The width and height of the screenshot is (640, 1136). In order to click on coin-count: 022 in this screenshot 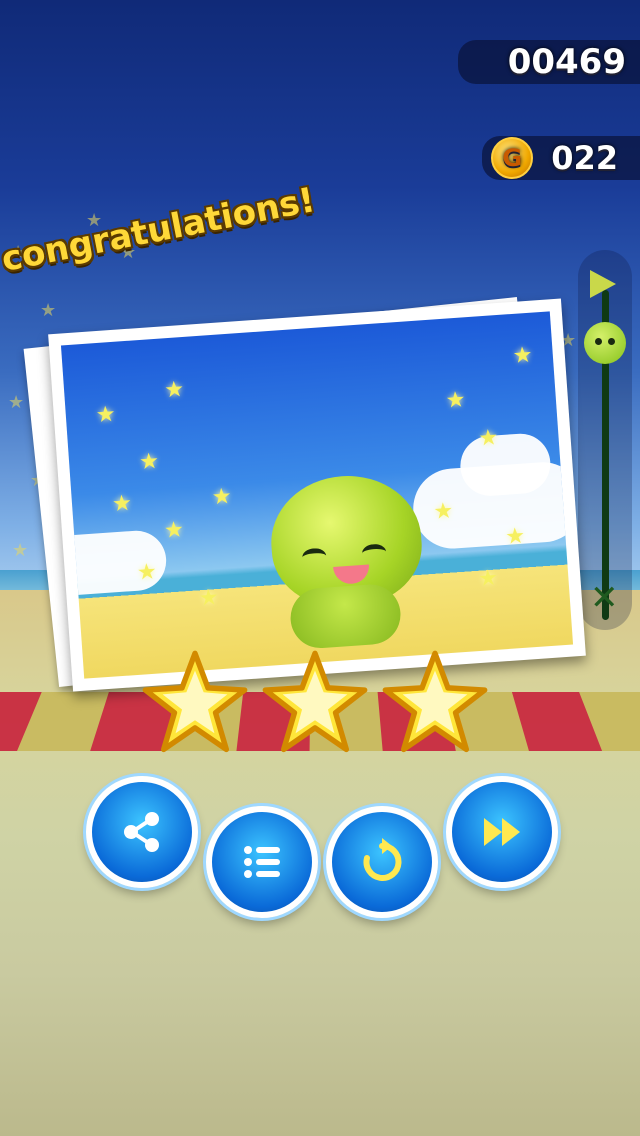, I will do `click(584, 158)`.